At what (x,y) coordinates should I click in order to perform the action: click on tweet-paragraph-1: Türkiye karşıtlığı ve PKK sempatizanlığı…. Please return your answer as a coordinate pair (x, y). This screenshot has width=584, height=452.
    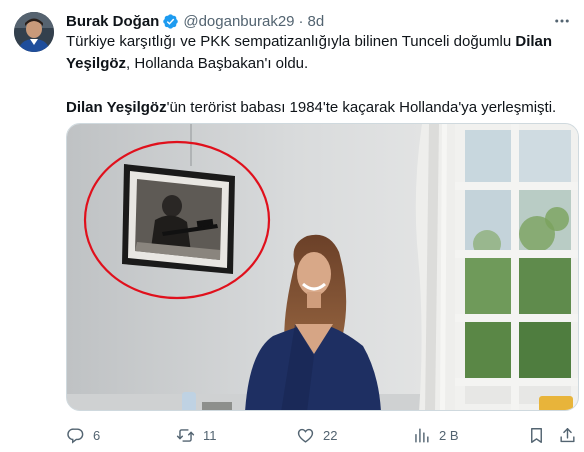
    Looking at the image, I should click on (318, 53).